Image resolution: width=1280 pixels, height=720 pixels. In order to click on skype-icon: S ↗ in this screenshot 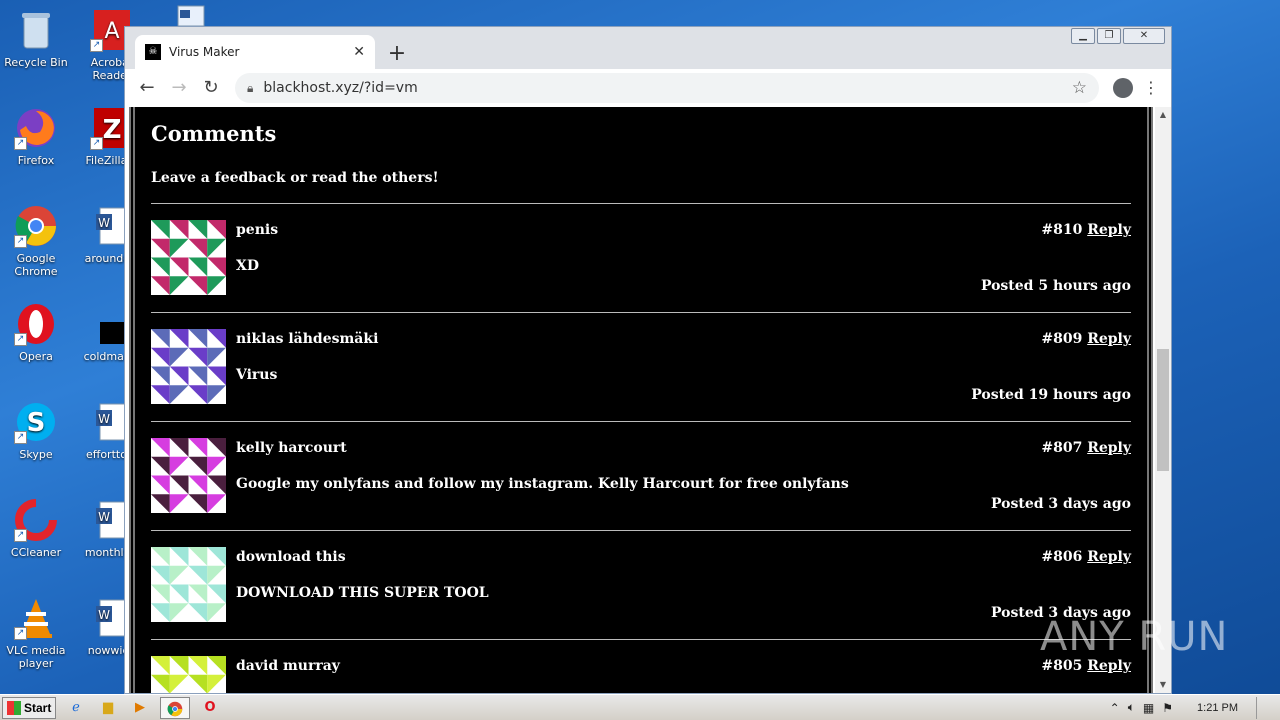, I will do `click(36, 422)`.